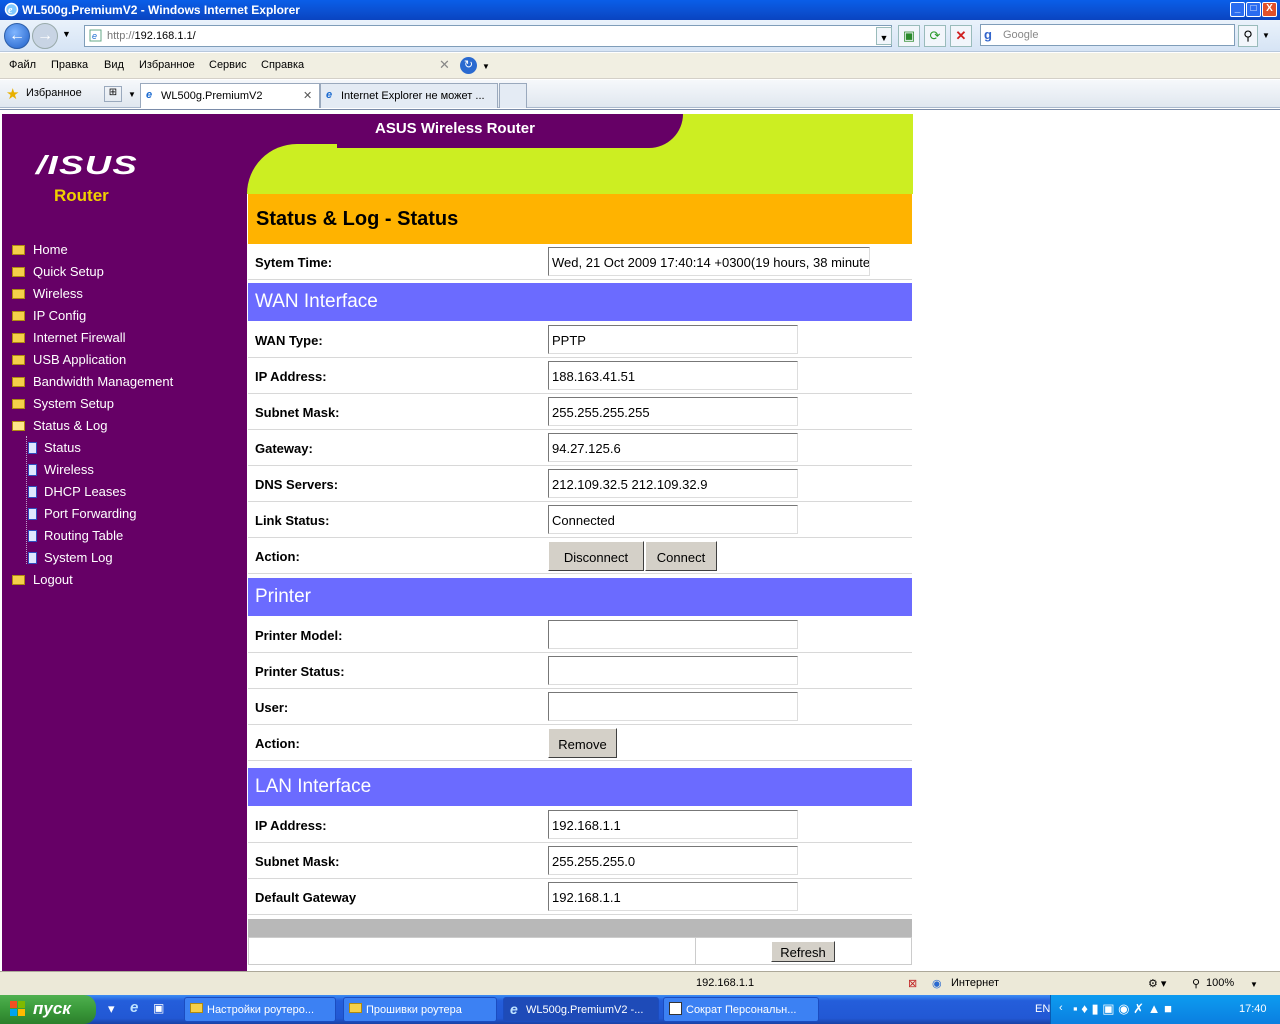  Describe the element at coordinates (1269, 9) in the screenshot. I see `close-button: X` at that location.